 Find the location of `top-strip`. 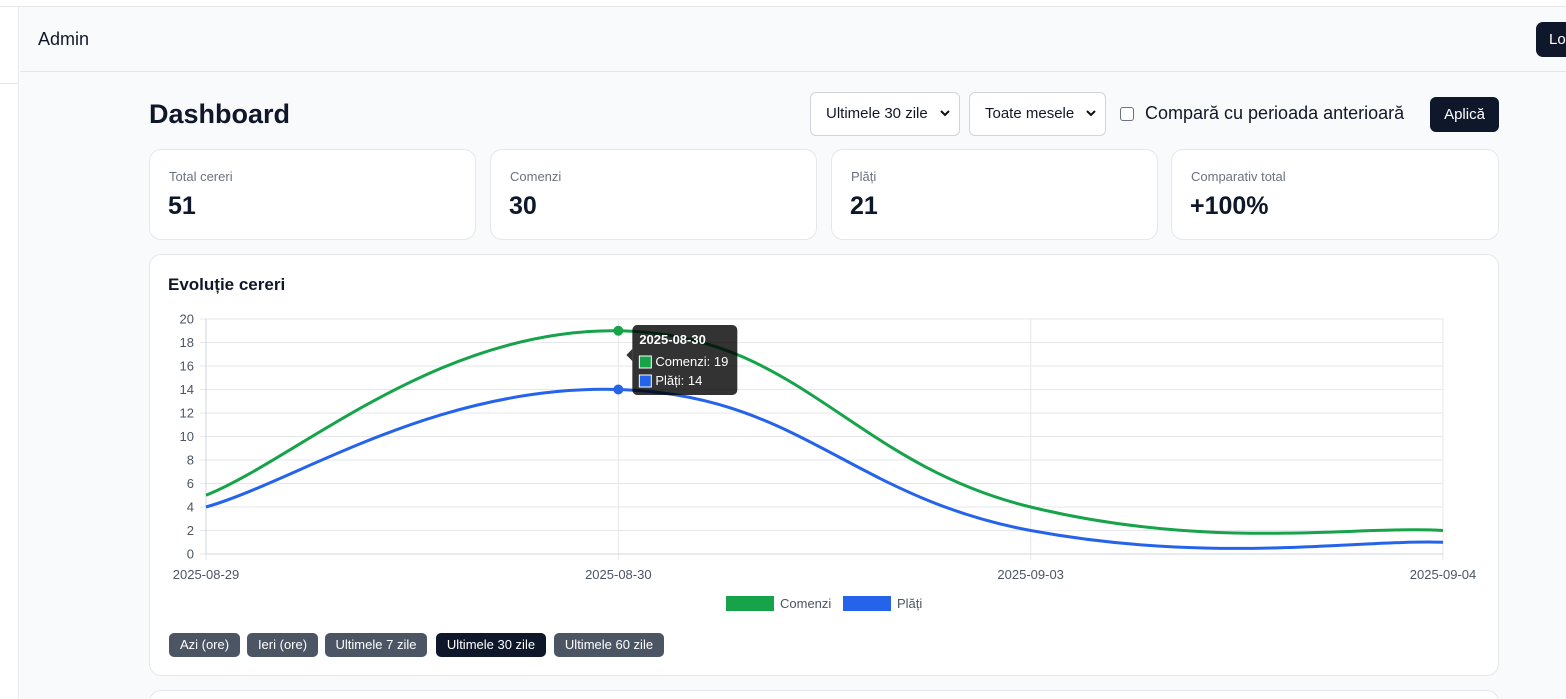

top-strip is located at coordinates (783, 3).